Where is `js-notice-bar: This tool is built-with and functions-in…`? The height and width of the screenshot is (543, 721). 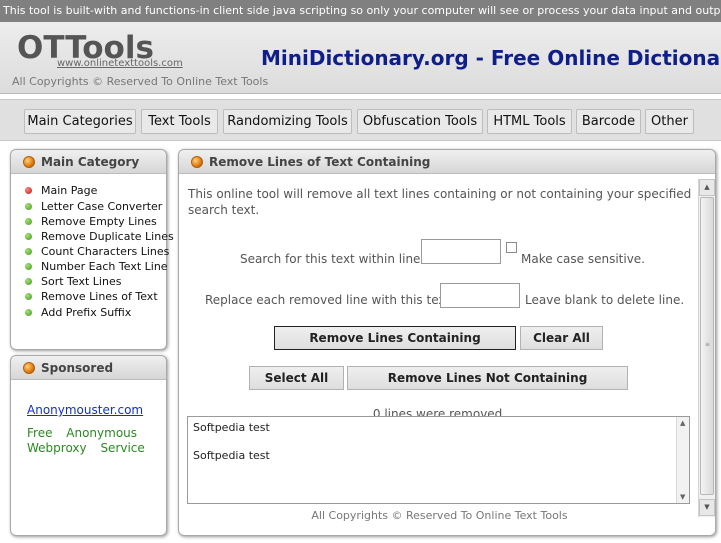 js-notice-bar: This tool is built-with and functions-in… is located at coordinates (360, 11).